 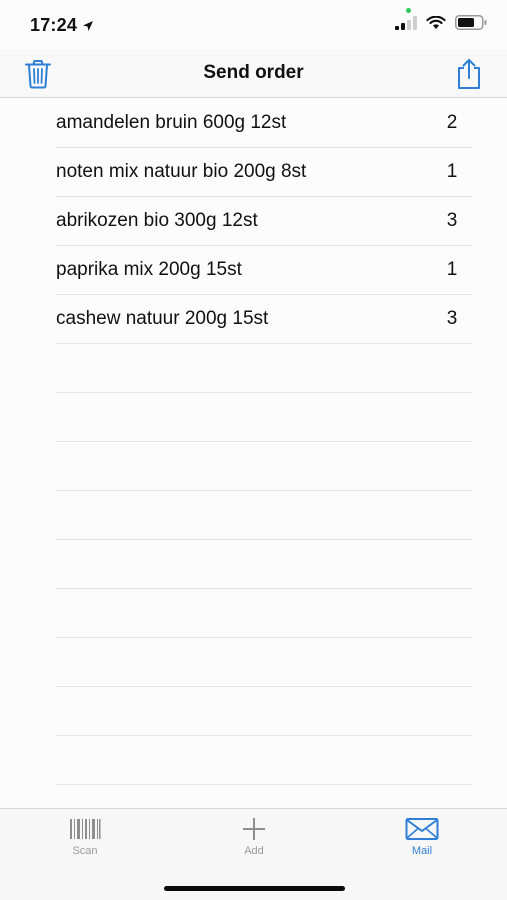 What do you see at coordinates (181, 171) in the screenshot?
I see `item-name: noten mix natuur bio 200g 8st` at bounding box center [181, 171].